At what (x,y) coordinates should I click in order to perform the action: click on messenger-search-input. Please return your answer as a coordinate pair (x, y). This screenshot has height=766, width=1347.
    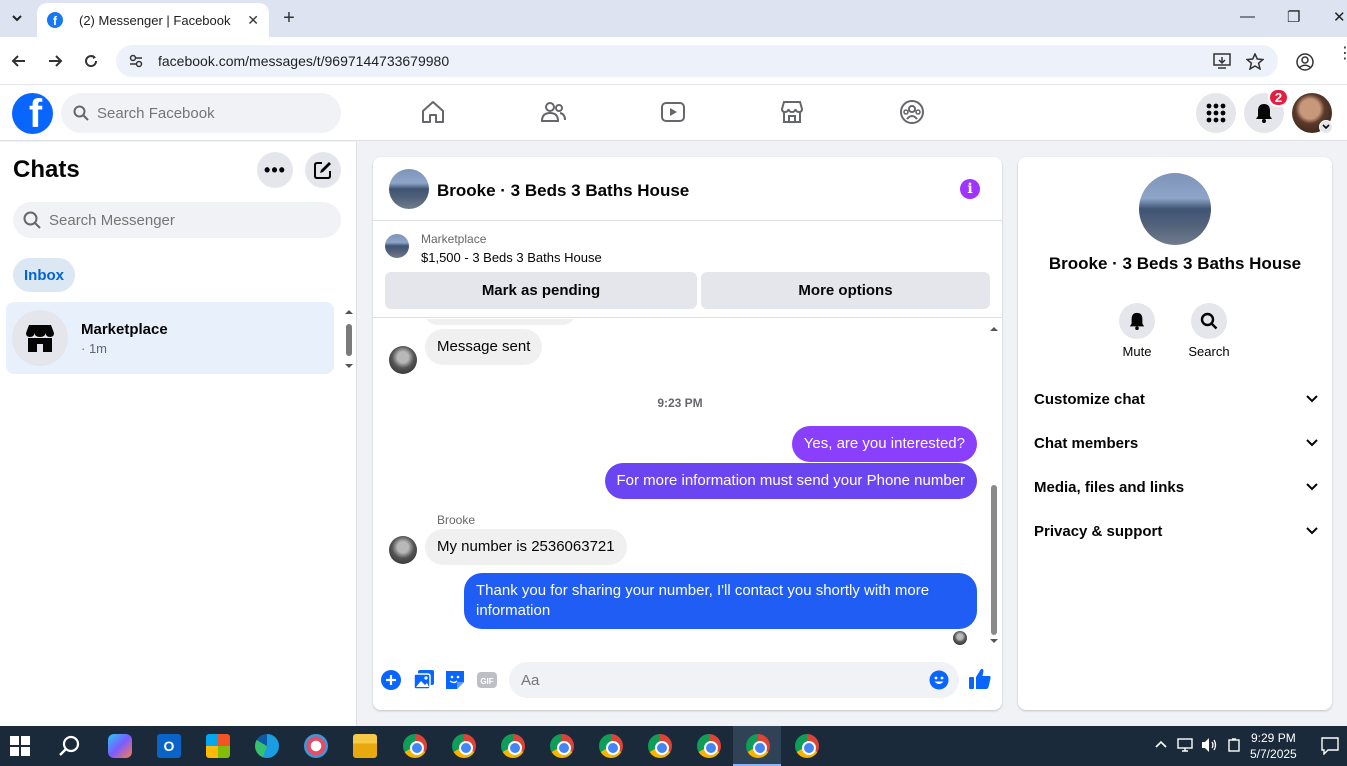
    Looking at the image, I should click on (148, 220).